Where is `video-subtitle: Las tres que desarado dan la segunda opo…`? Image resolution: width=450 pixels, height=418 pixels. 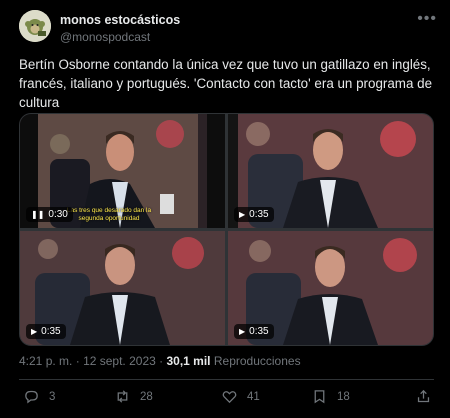 video-subtitle: Las tres que desarado dan la segunda opo… is located at coordinates (109, 214).